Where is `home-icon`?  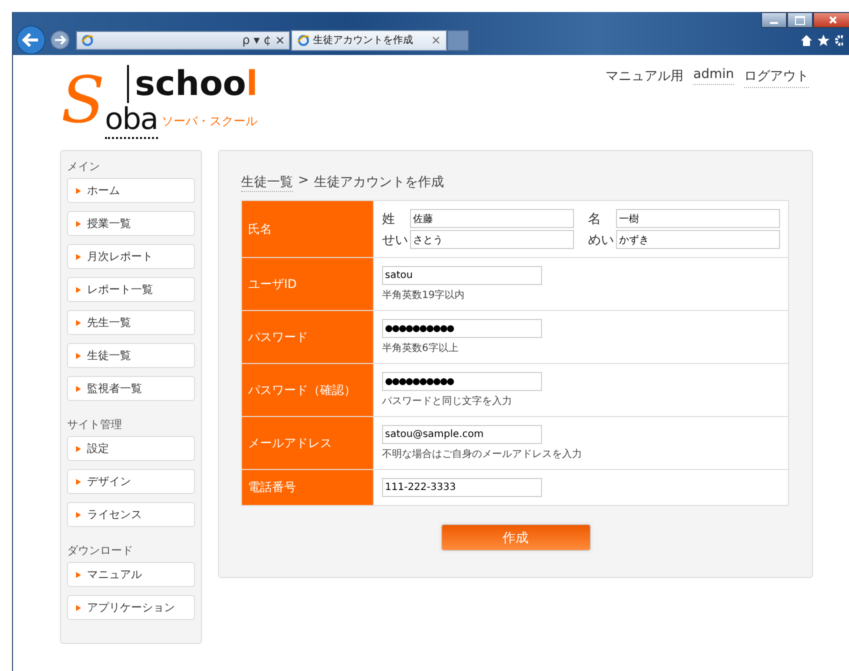 home-icon is located at coordinates (806, 40).